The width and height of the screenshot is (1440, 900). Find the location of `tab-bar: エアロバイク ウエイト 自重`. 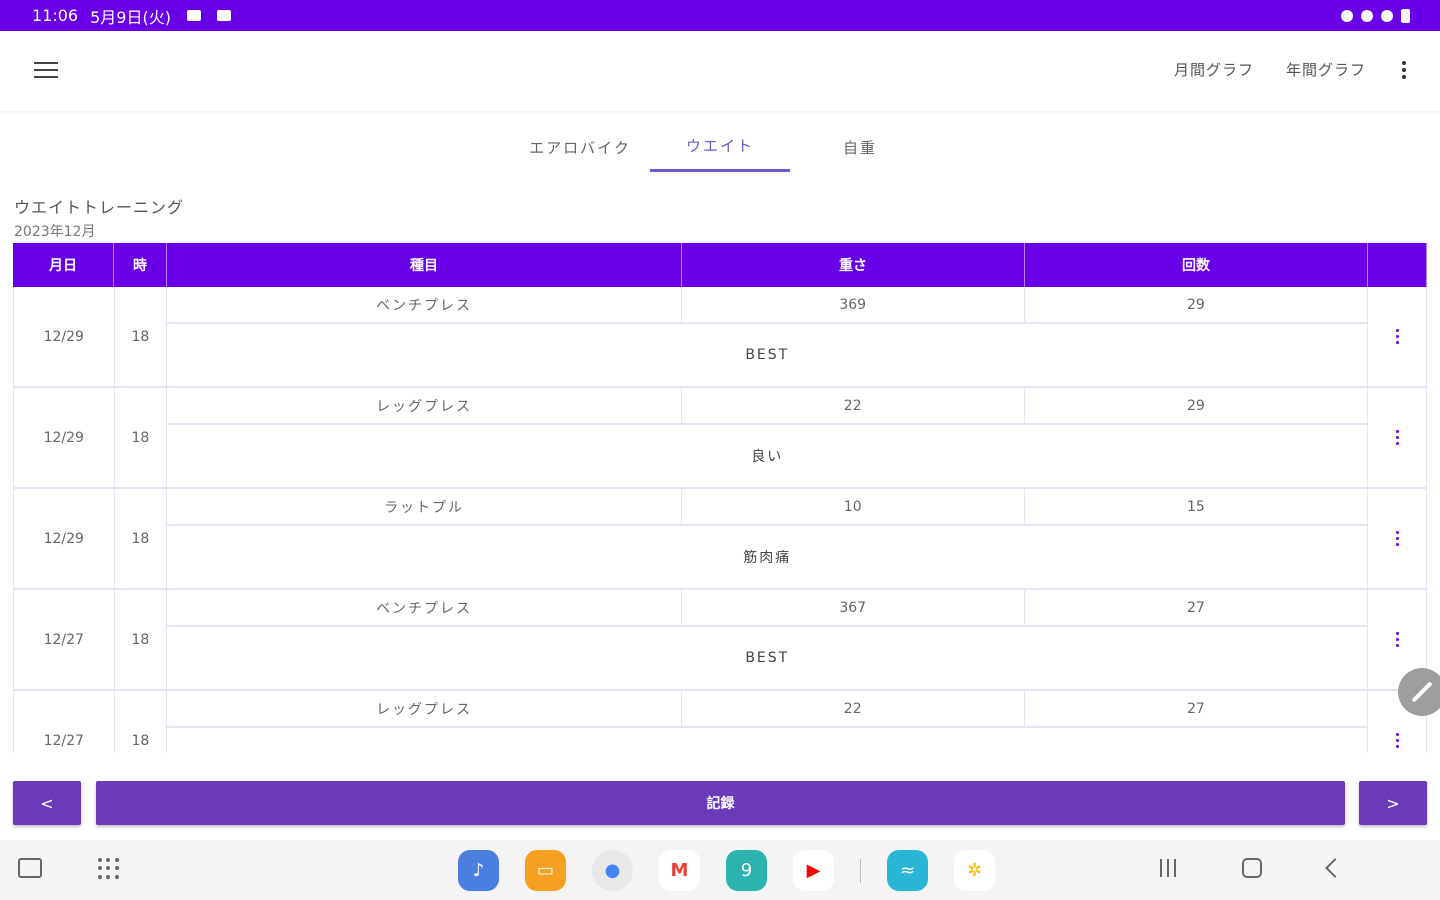

tab-bar: エアロバイク ウエイト 自重 is located at coordinates (720, 147).